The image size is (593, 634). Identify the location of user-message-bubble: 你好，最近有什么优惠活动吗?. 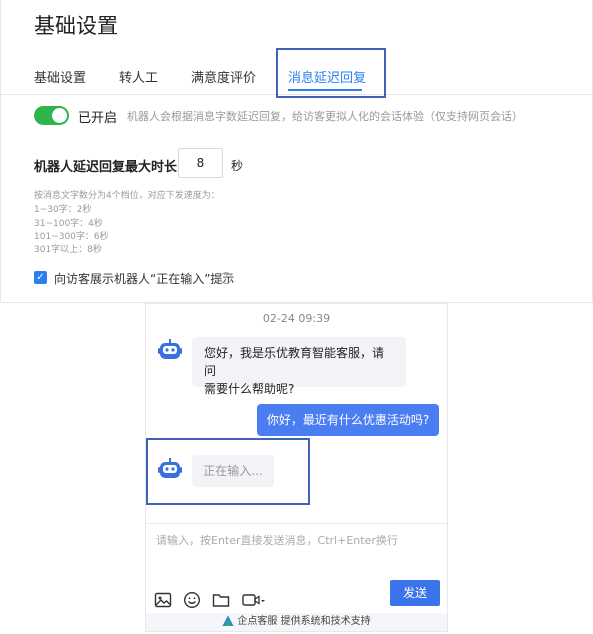
(348, 420).